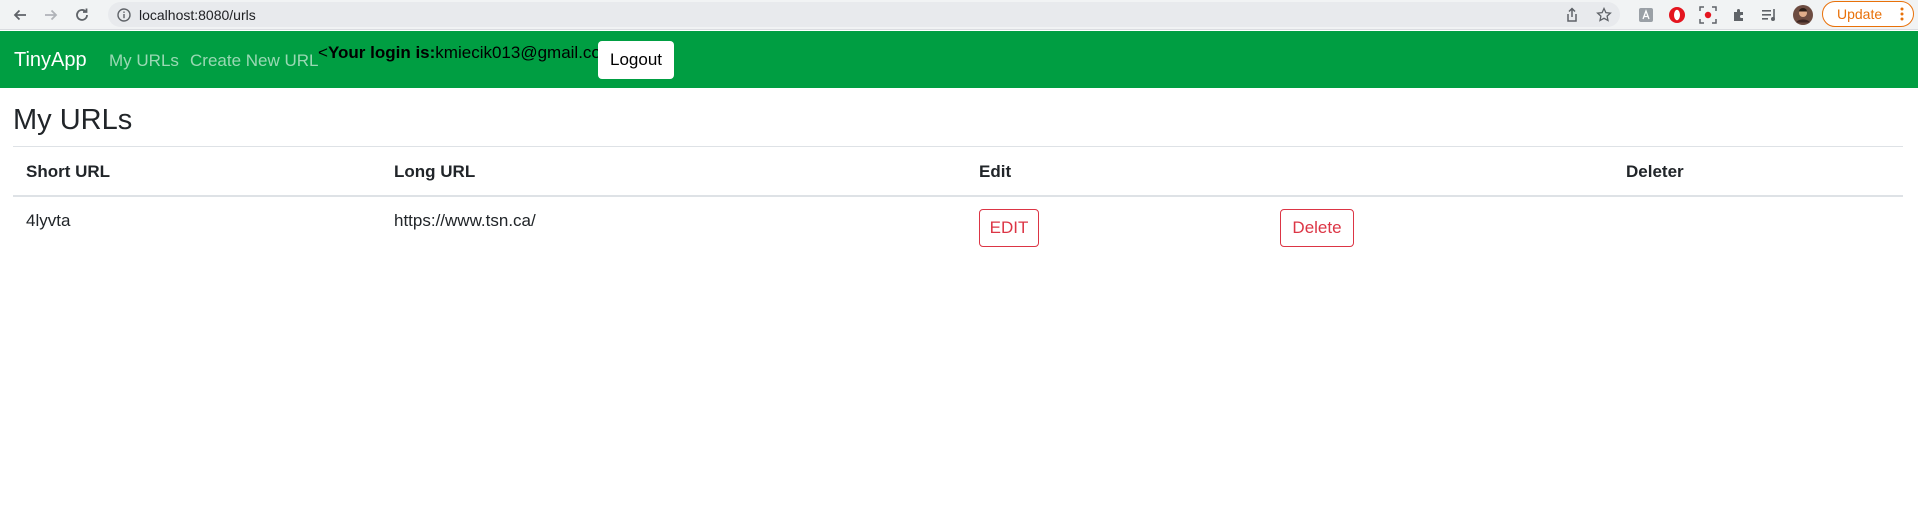 The height and width of the screenshot is (516, 1918). I want to click on media-queue-icon, so click(1770, 15).